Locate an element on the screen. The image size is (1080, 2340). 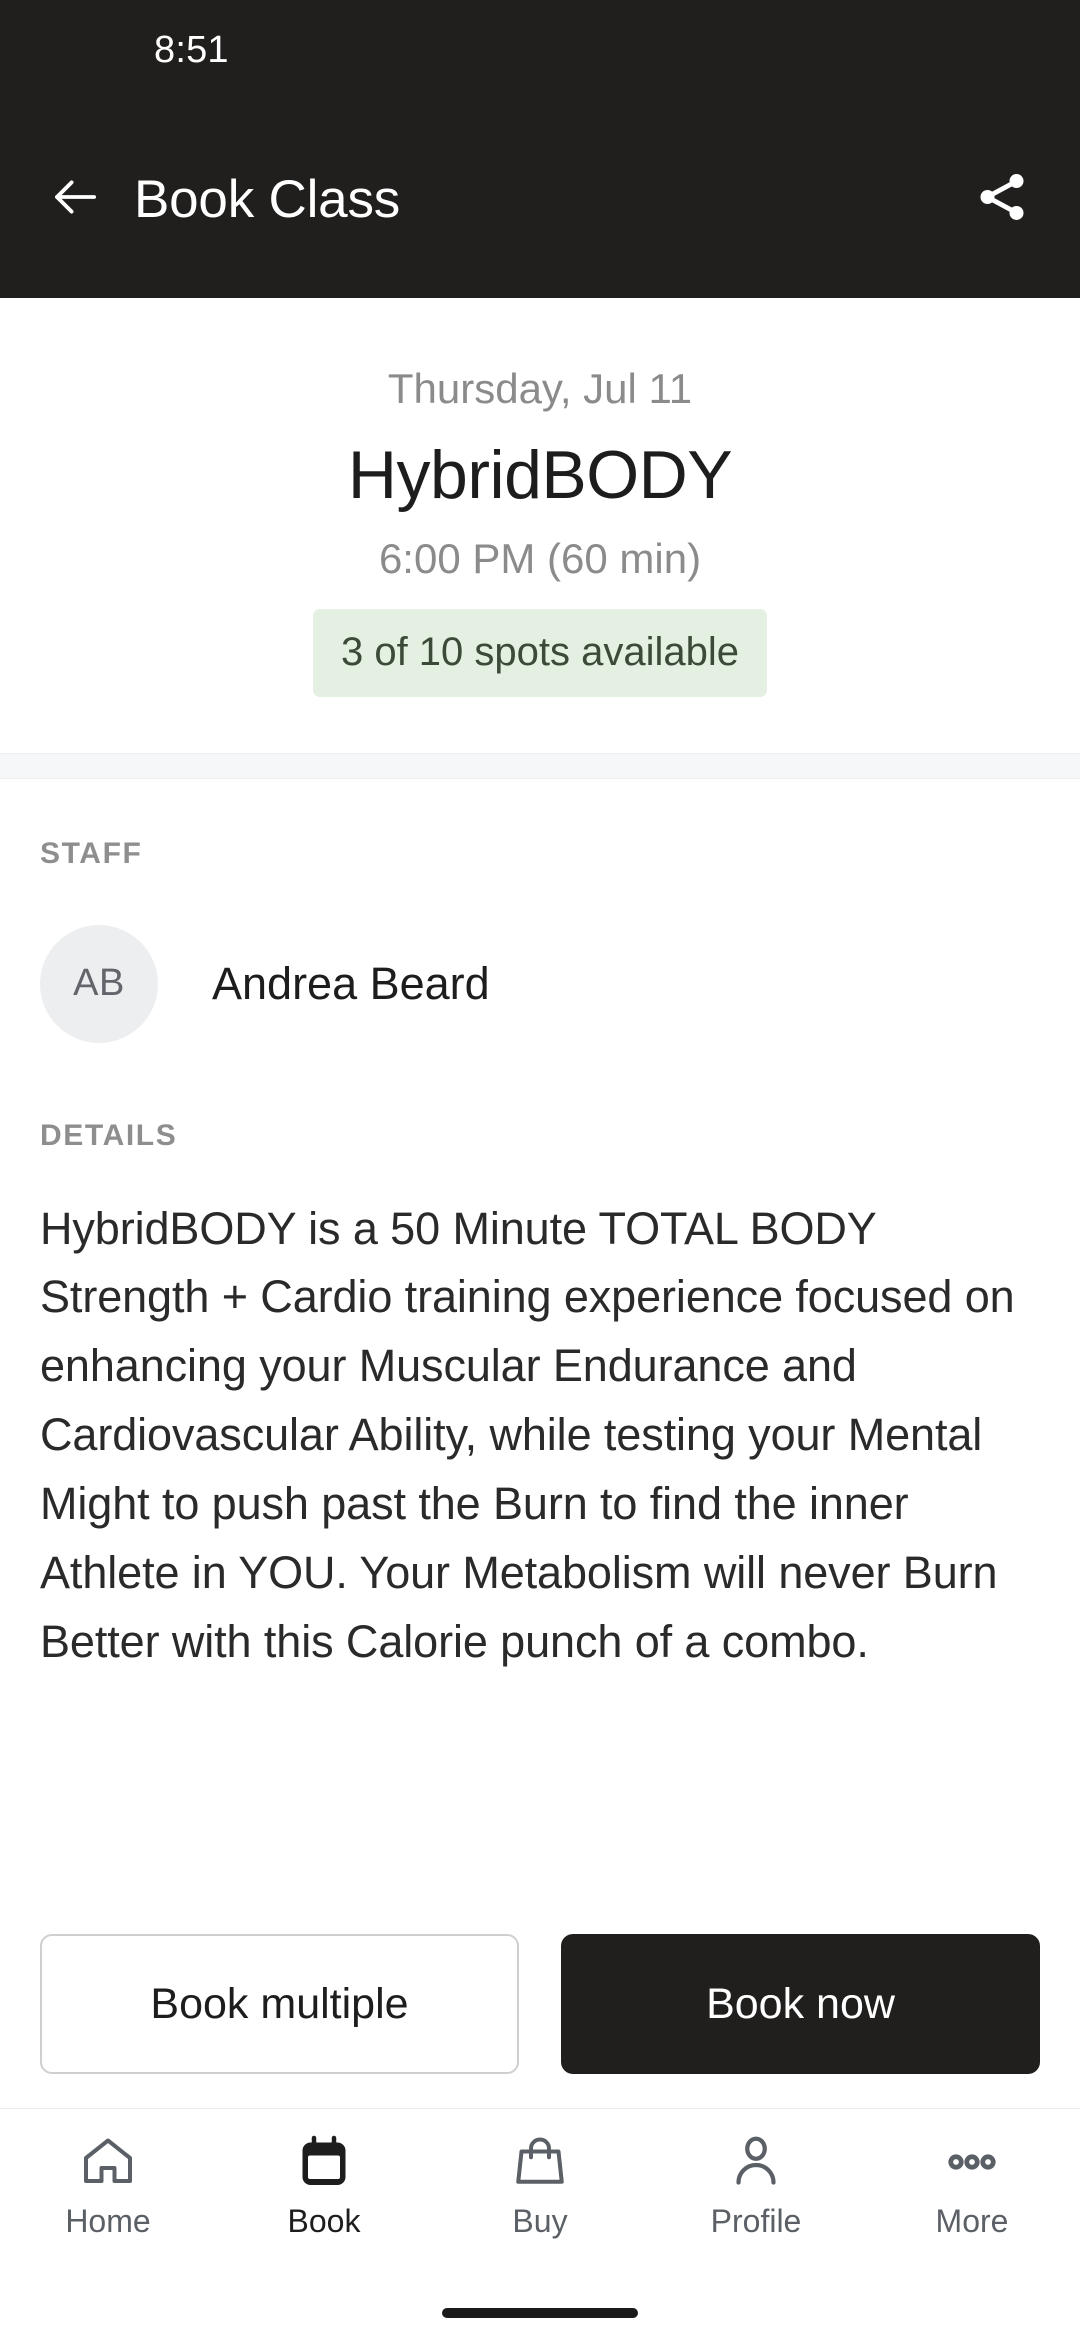
arrow-left-icon is located at coordinates (75, 199).